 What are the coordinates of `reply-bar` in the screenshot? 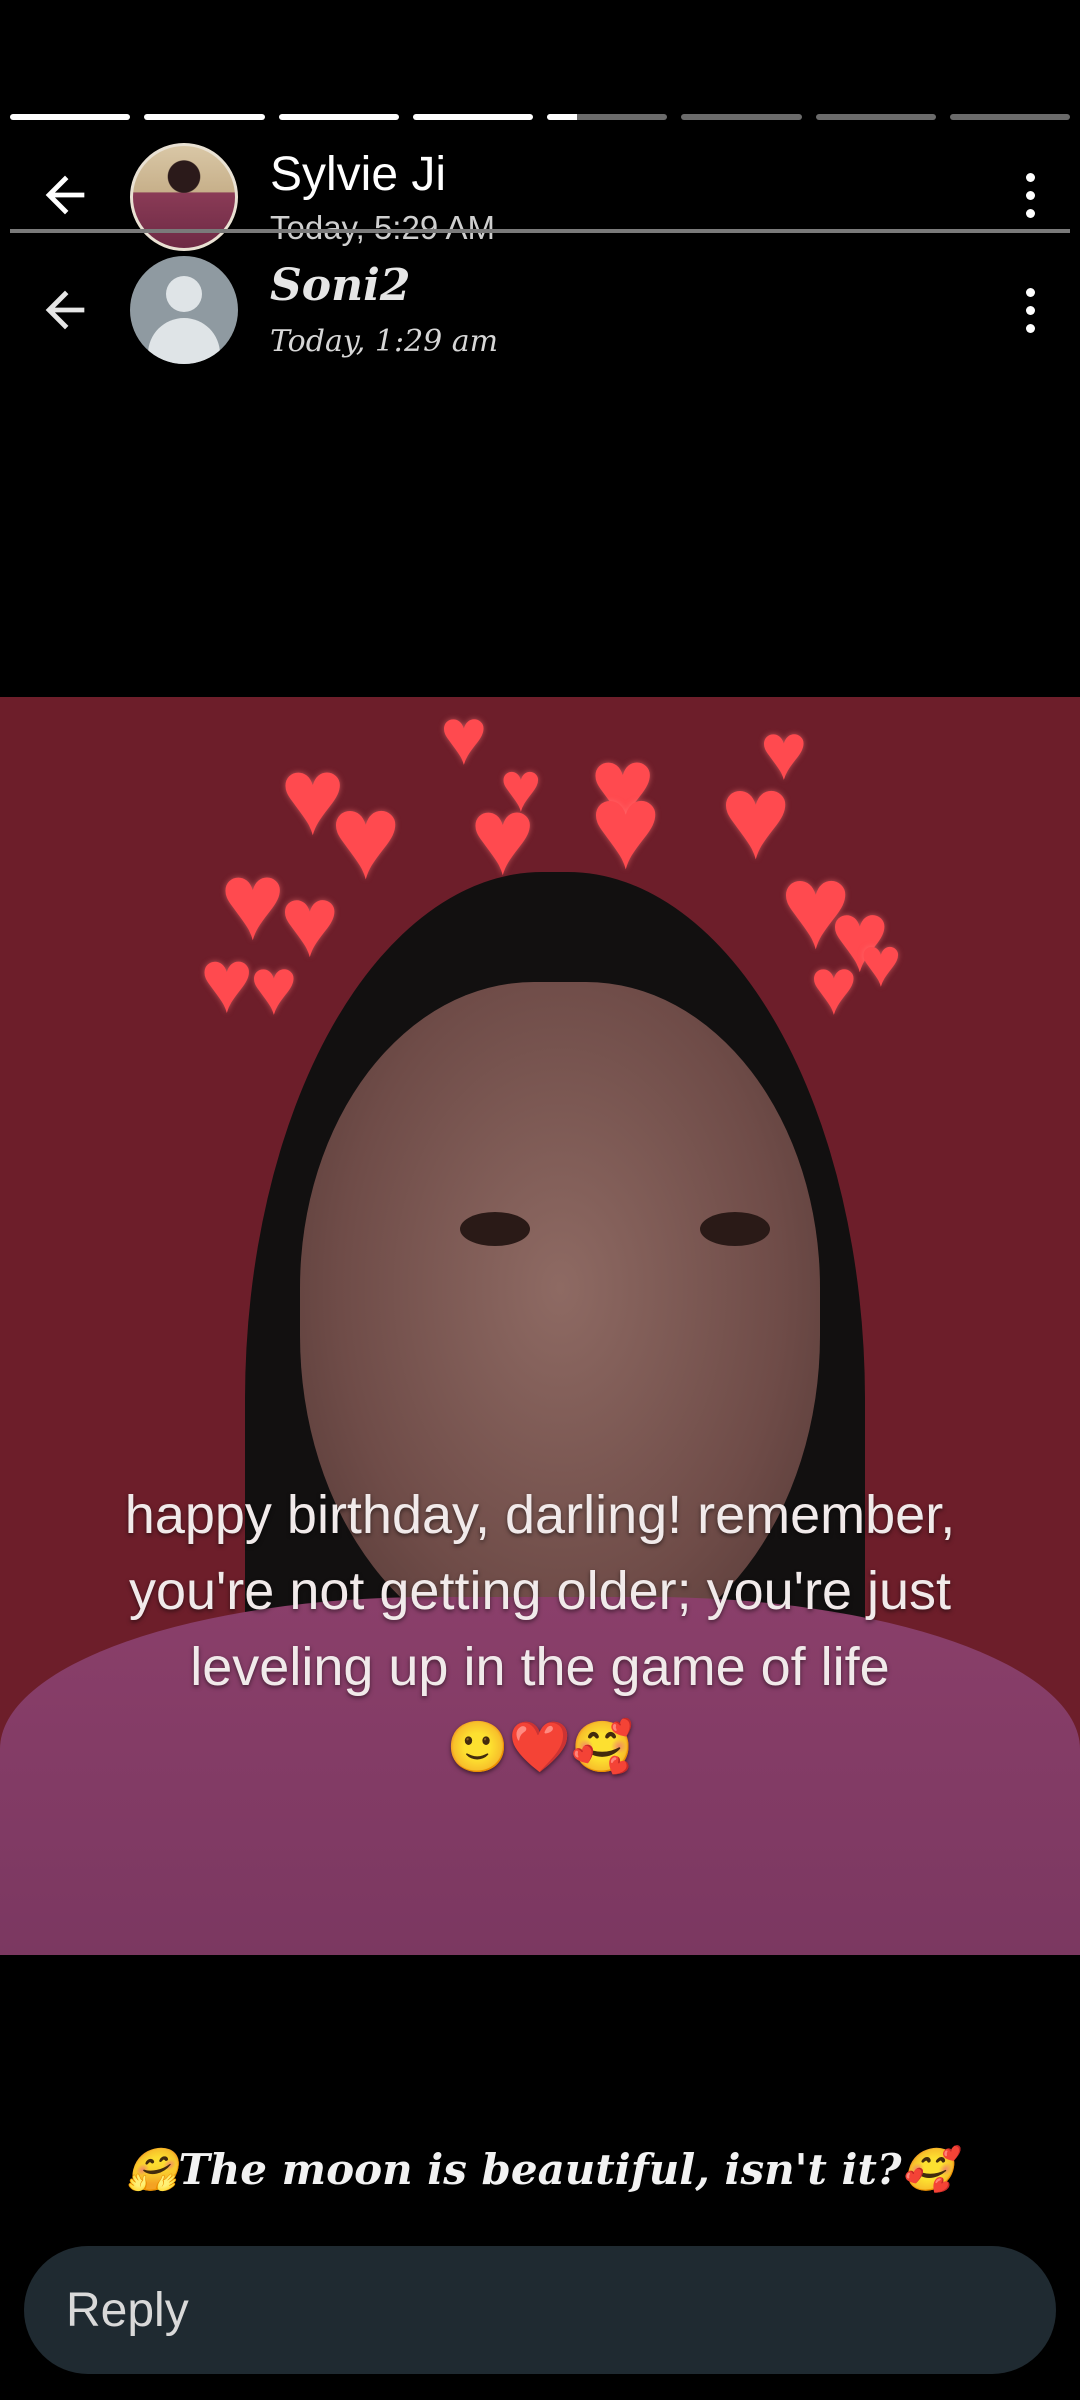 It's located at (540, 2310).